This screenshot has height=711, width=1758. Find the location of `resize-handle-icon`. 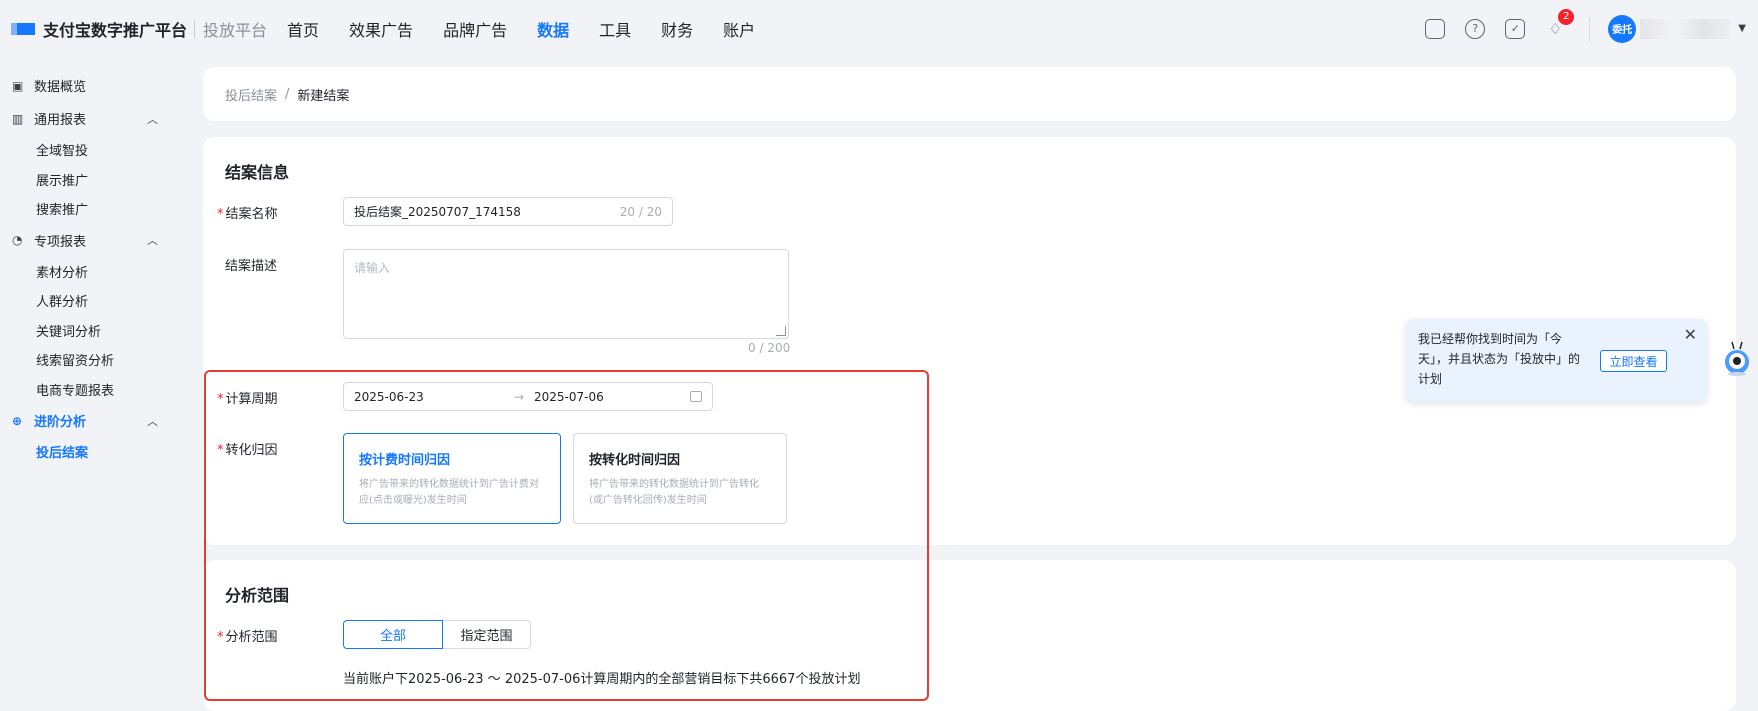

resize-handle-icon is located at coordinates (781, 331).